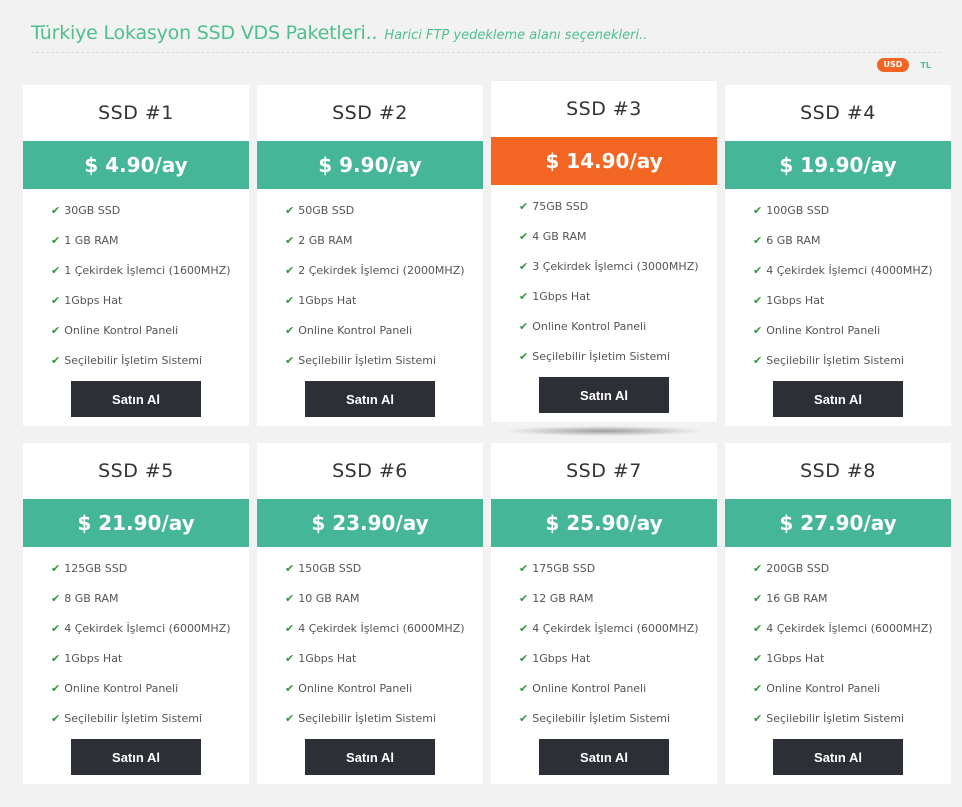  What do you see at coordinates (618, 602) in the screenshot?
I see `list-item: ✔ 12 GB RAM` at bounding box center [618, 602].